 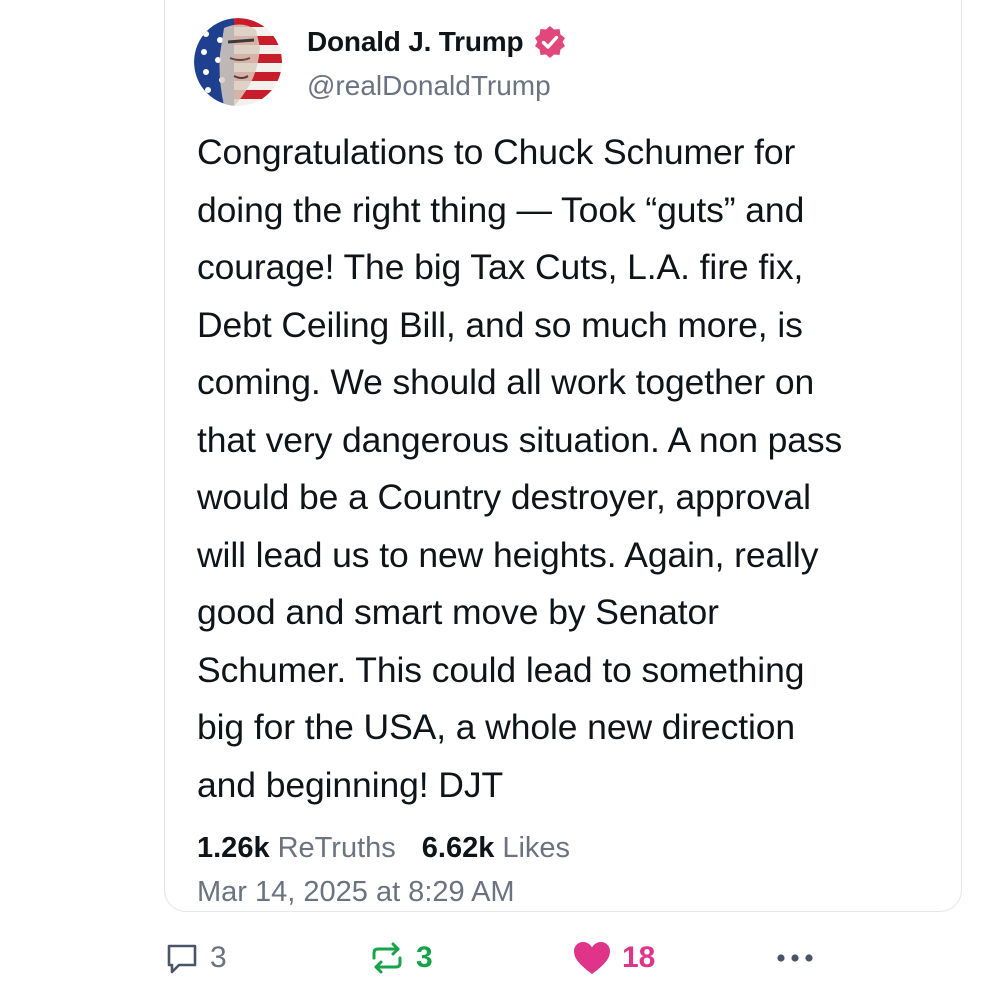 I want to click on avatar-image, so click(x=238, y=62).